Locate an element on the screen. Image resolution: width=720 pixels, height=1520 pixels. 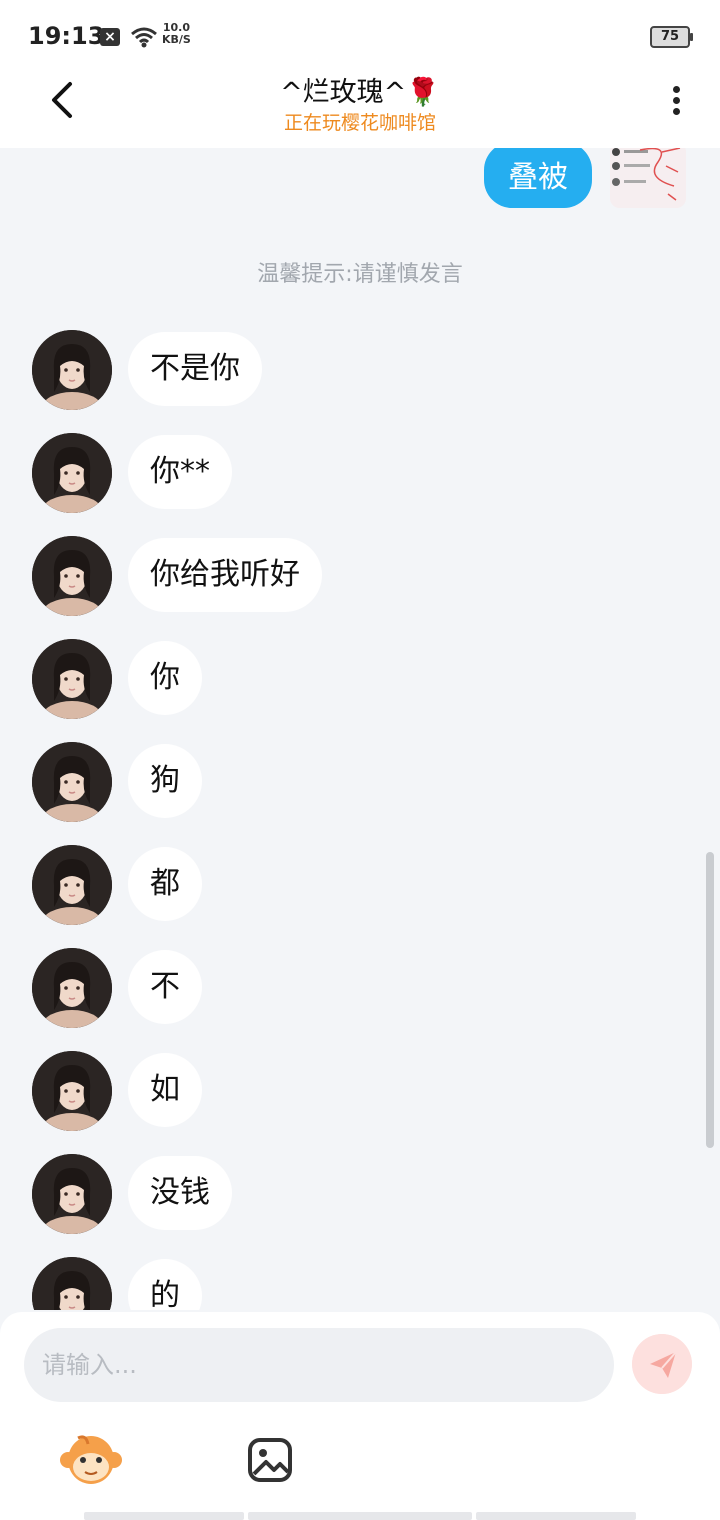
message-bubble: 的 is located at coordinates (165, 1284).